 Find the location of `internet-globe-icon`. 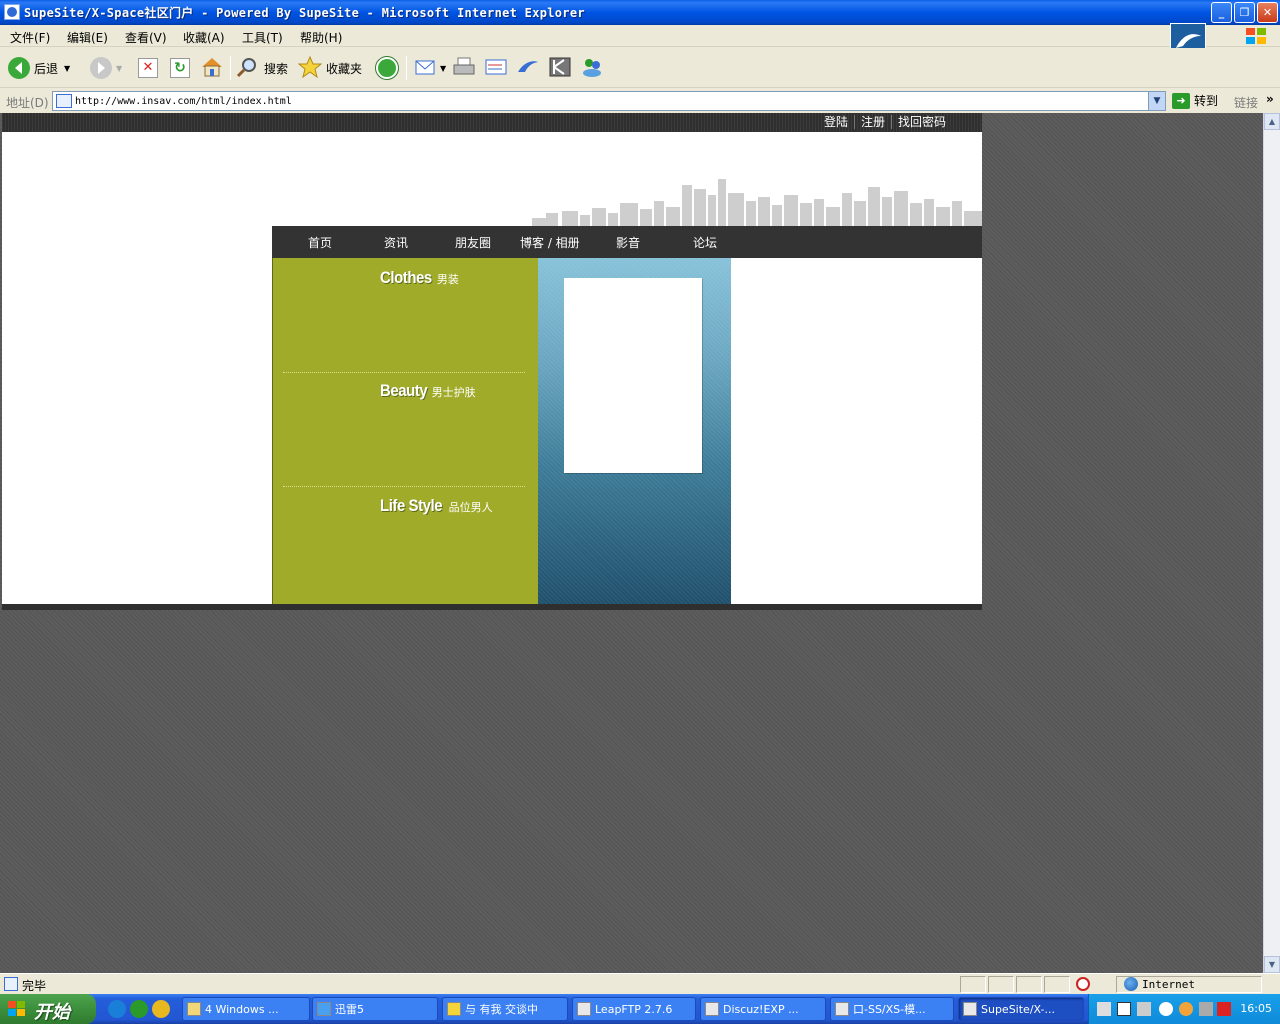

internet-globe-icon is located at coordinates (1131, 984).